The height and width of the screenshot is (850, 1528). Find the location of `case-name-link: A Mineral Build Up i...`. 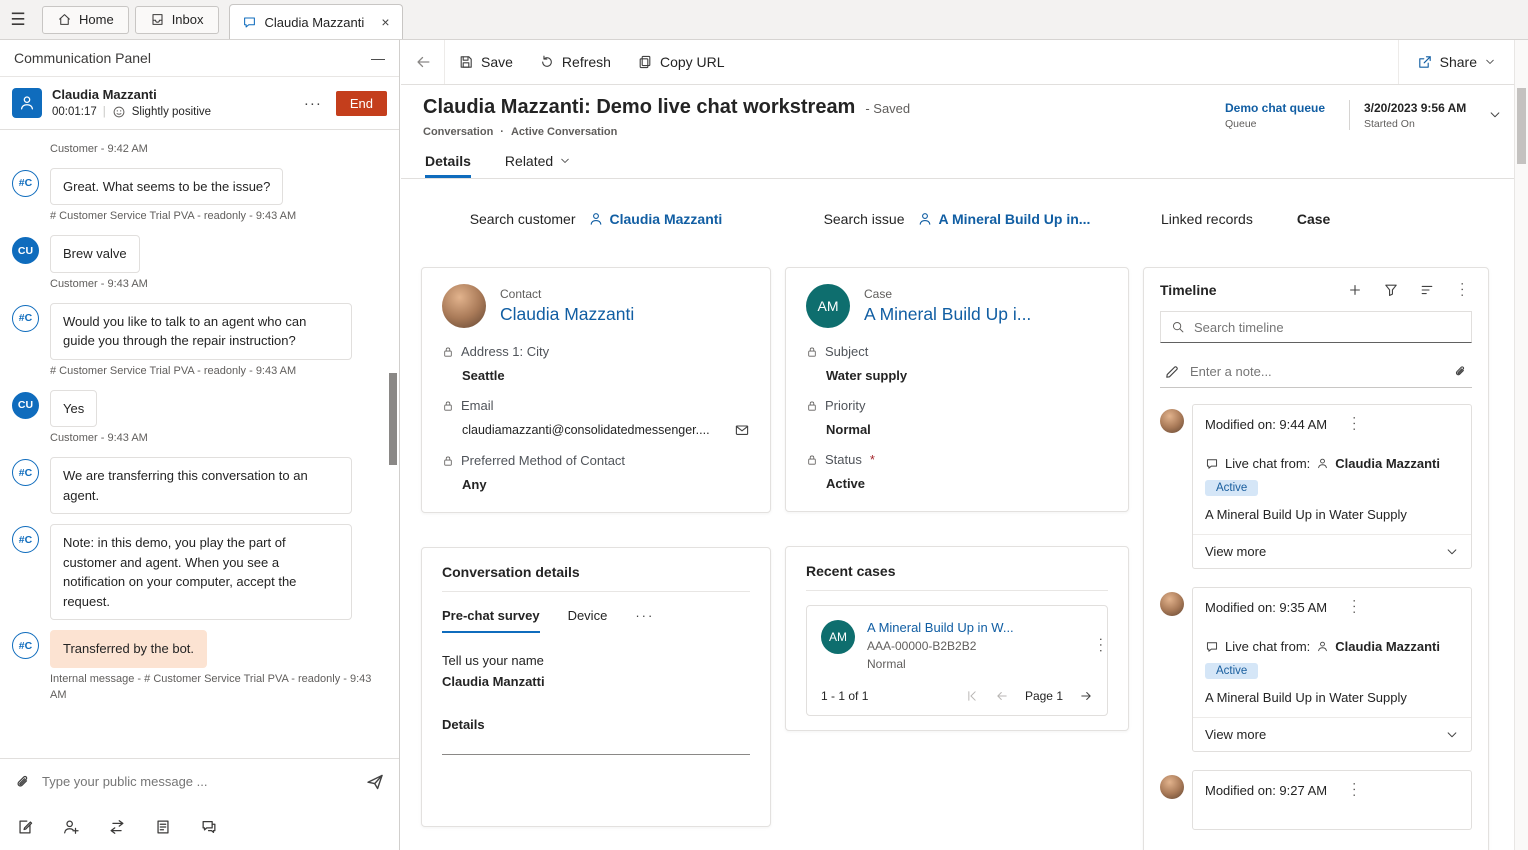

case-name-link: A Mineral Build Up i... is located at coordinates (947, 314).